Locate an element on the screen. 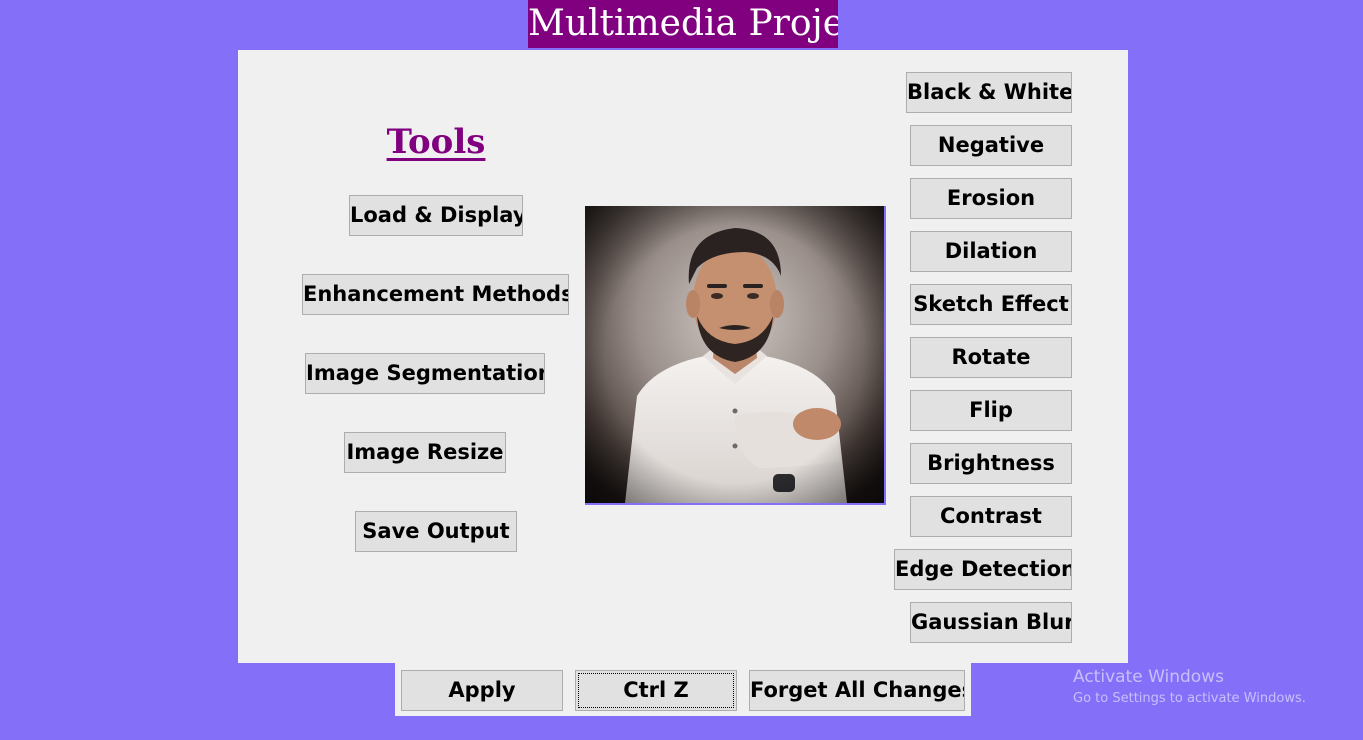 This screenshot has height=740, width=1363. enhancement-methods-button: Enhancement Methods is located at coordinates (435, 294).